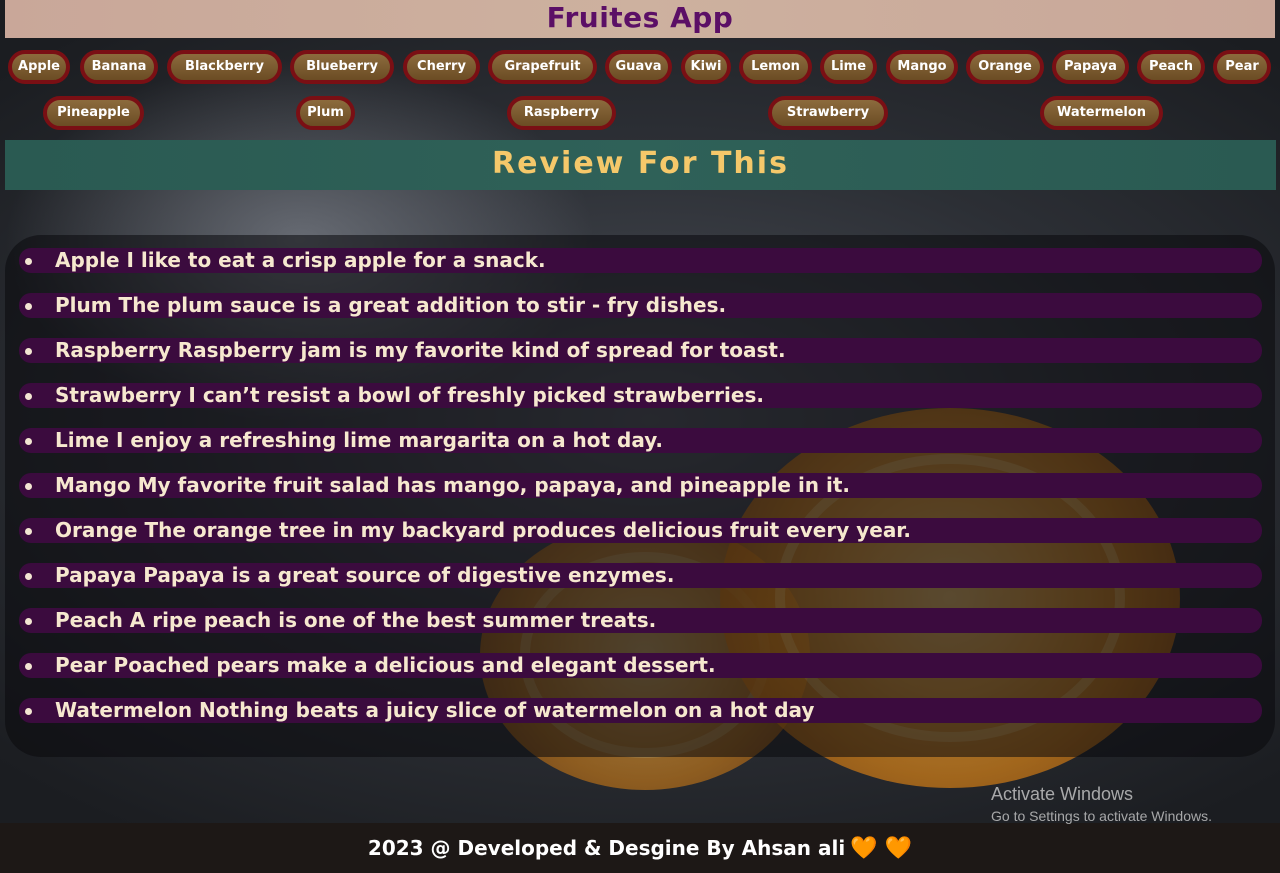 The height and width of the screenshot is (873, 1280). I want to click on fruit-button-lime: Lime, so click(848, 67).